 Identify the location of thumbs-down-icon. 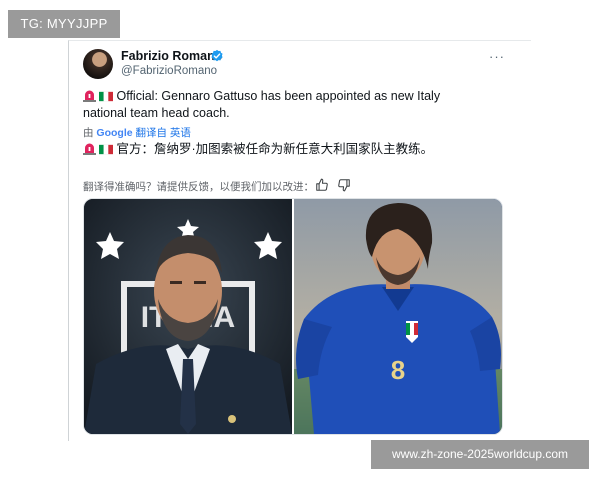
(344, 185).